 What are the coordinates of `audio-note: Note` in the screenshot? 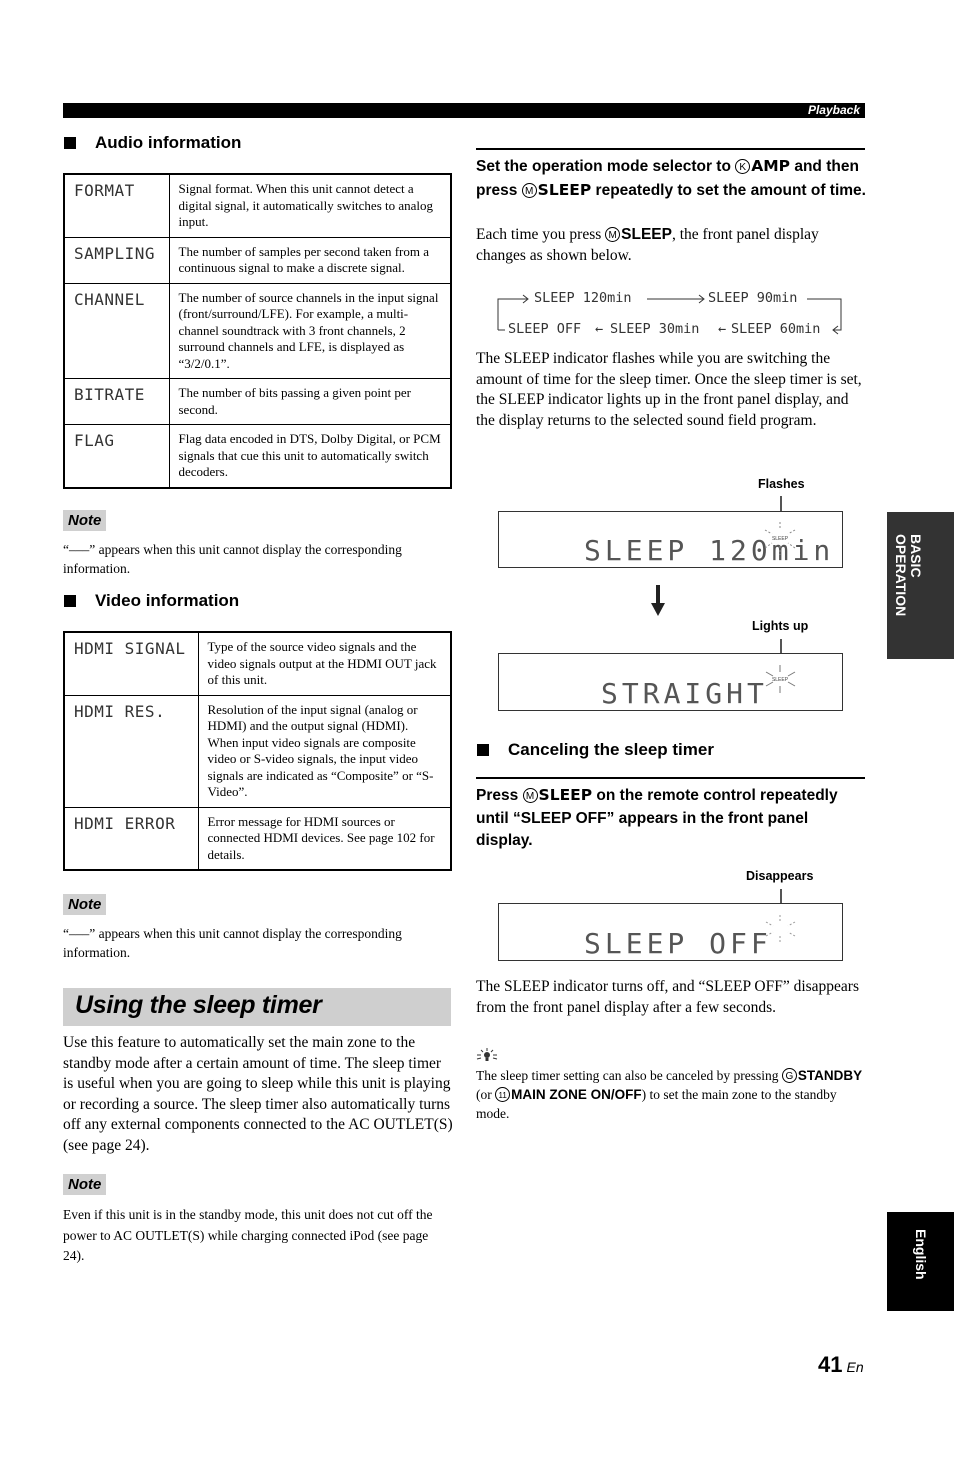 It's located at (85, 520).